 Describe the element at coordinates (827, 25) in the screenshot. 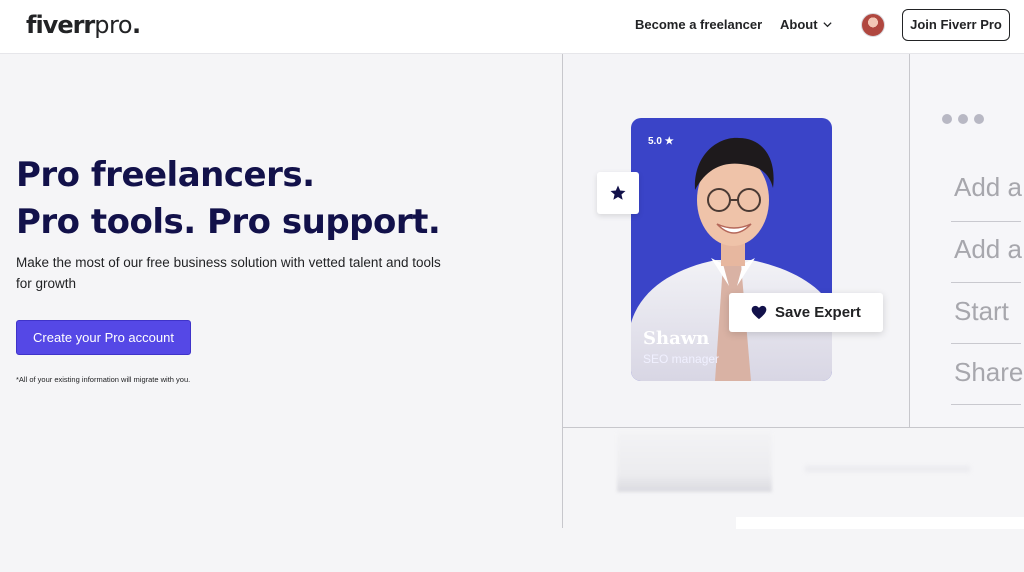

I see `chevron-down-icon` at that location.